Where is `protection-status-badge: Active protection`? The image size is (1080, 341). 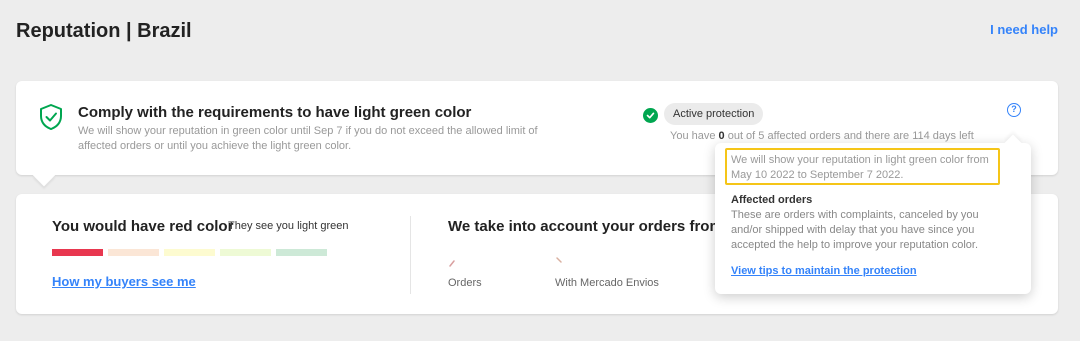 protection-status-badge: Active protection is located at coordinates (714, 114).